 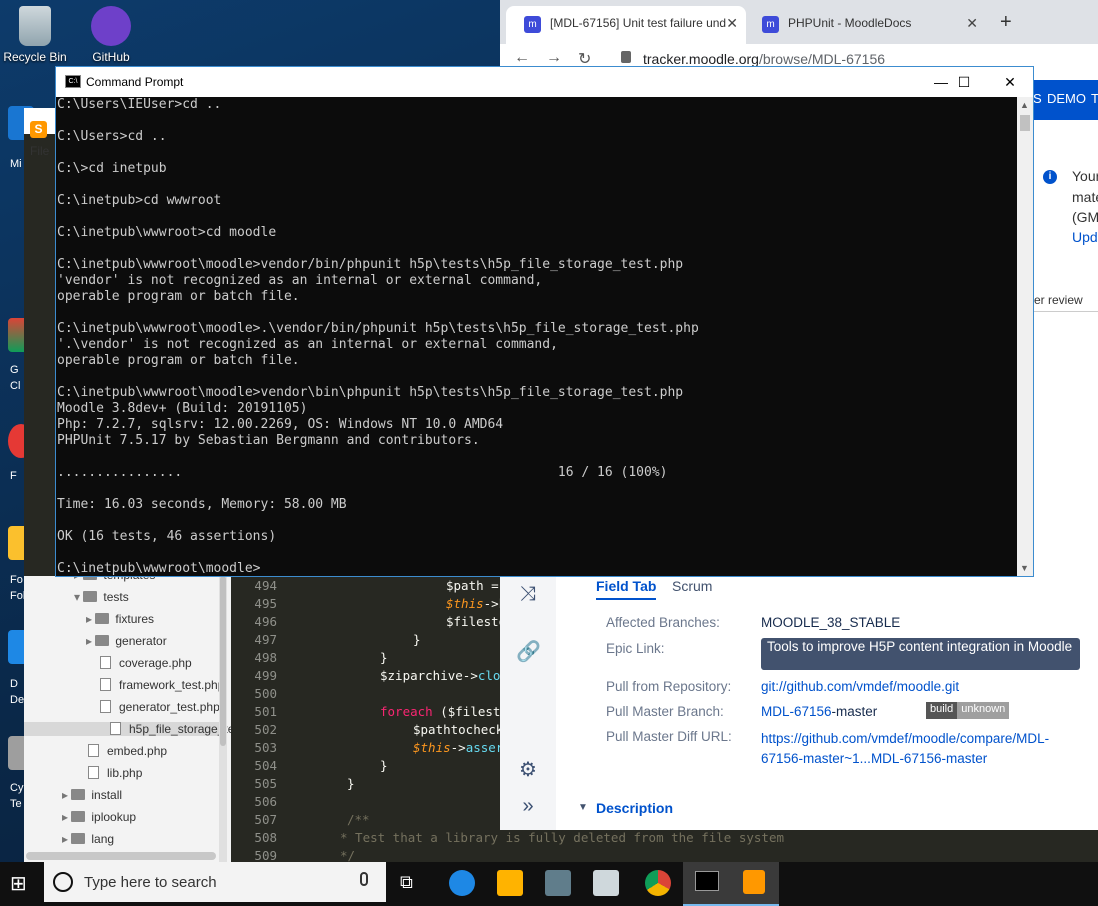 I want to click on field-label-affected-branches: Affected Branches:, so click(x=663, y=622).